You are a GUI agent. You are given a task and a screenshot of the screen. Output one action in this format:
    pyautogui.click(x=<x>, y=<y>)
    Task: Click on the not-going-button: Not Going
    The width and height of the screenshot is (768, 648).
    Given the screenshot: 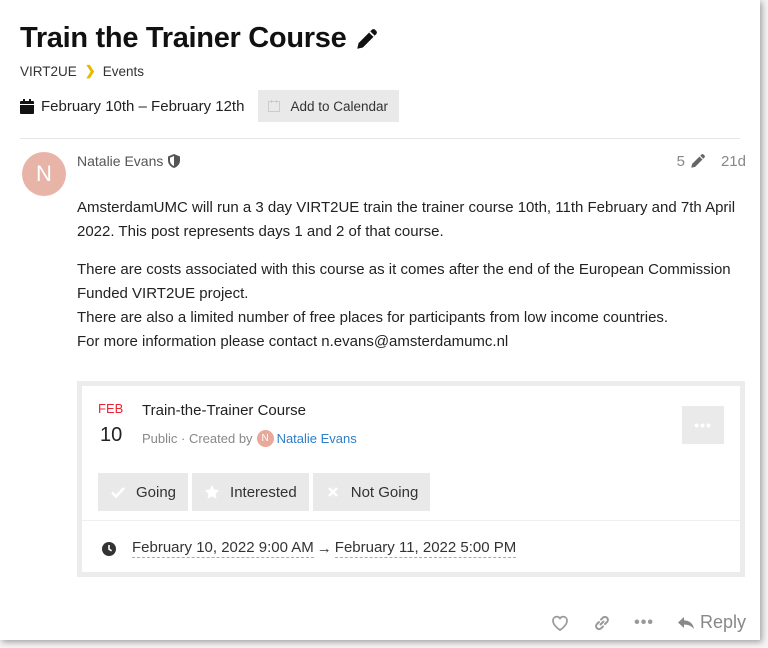 What is the action you would take?
    pyautogui.click(x=371, y=492)
    